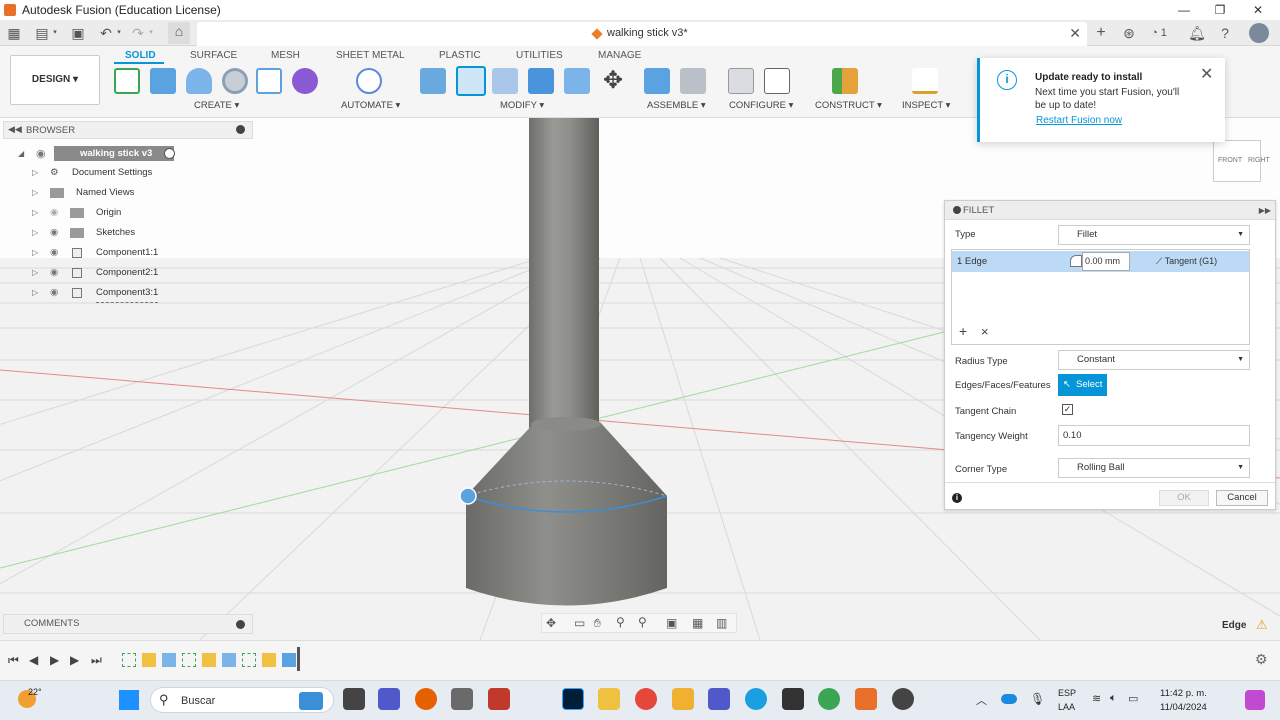 The image size is (1280, 720). What do you see at coordinates (15, 129) in the screenshot?
I see `collapse-browser-icon: ◀◀` at bounding box center [15, 129].